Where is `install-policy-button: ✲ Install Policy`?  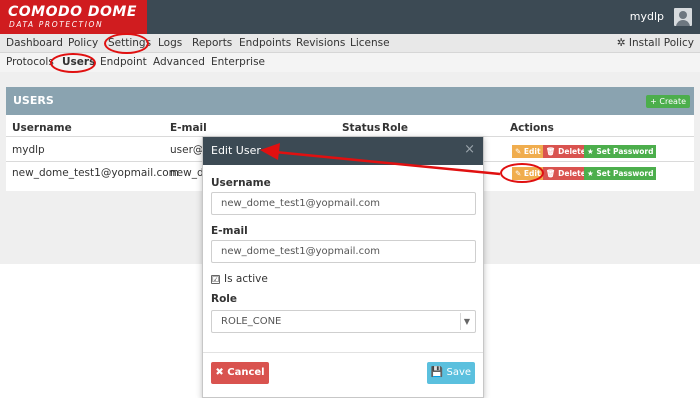 install-policy-button: ✲ Install Policy is located at coordinates (655, 43).